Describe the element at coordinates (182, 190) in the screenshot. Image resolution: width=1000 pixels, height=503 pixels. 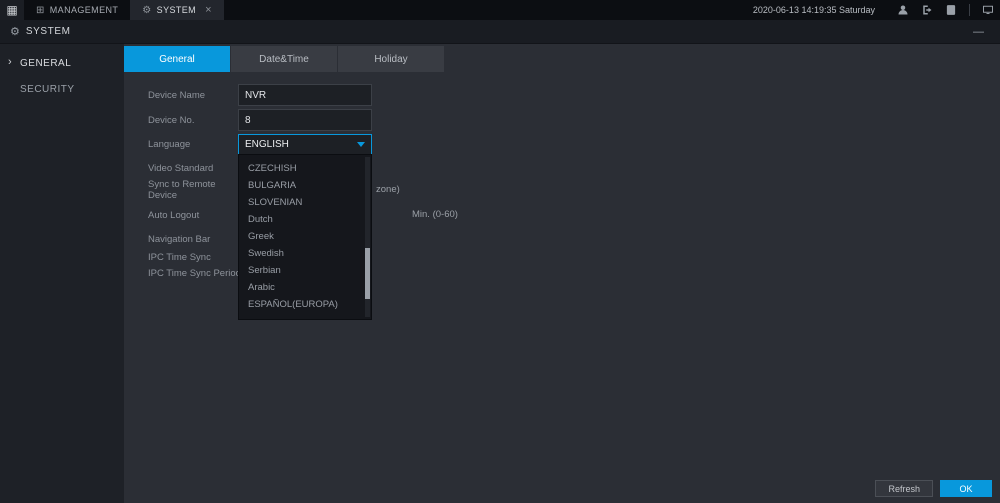
I see `sync-remote-device-label: Sync to Remote Device` at that location.